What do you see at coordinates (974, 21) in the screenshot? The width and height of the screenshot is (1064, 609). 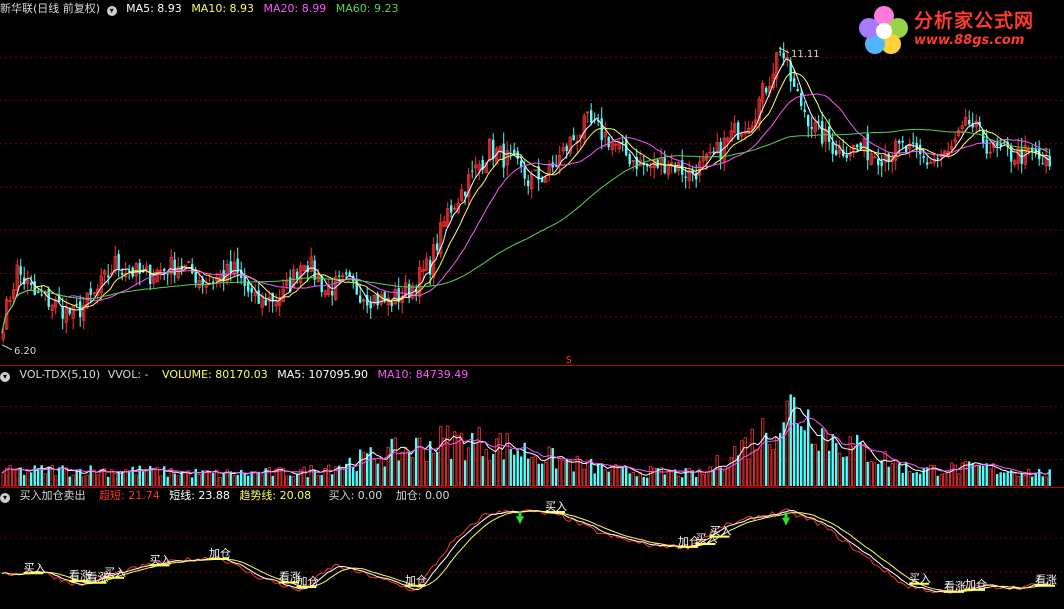 I see `logo-title: 分析家公式网` at bounding box center [974, 21].